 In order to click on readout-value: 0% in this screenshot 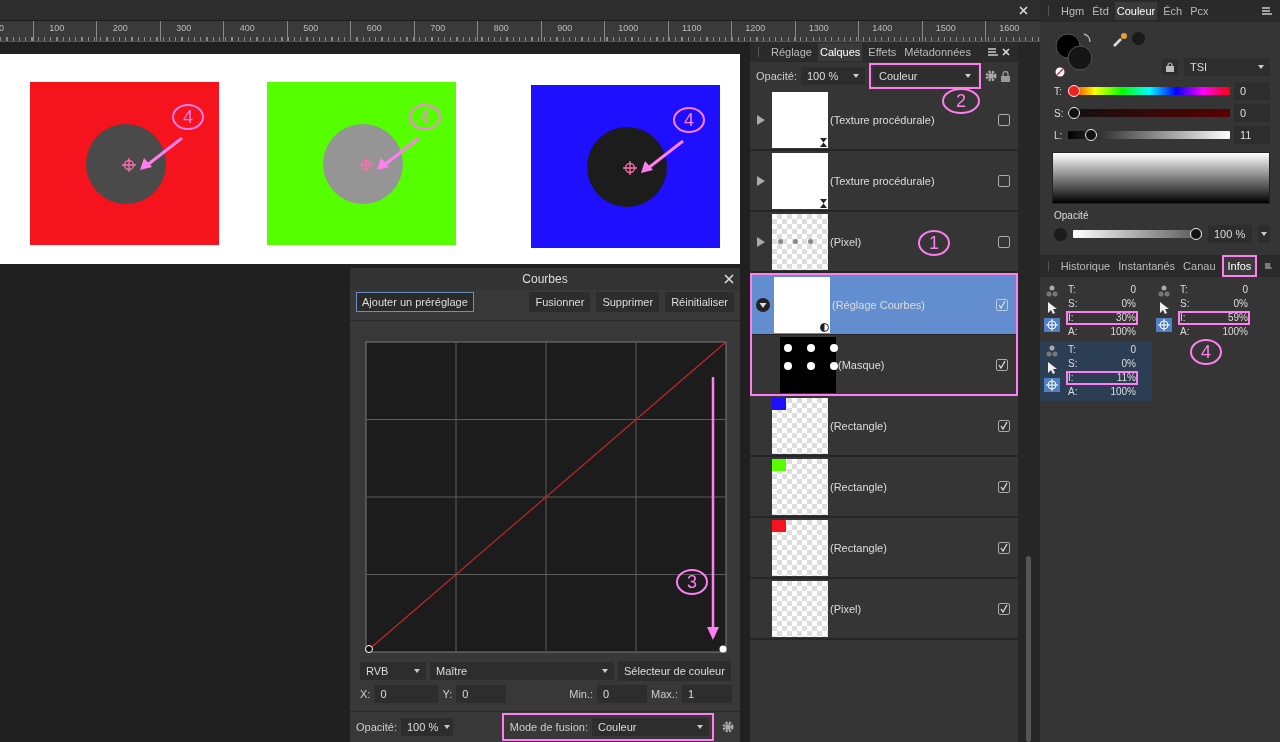, I will do `click(1128, 304)`.